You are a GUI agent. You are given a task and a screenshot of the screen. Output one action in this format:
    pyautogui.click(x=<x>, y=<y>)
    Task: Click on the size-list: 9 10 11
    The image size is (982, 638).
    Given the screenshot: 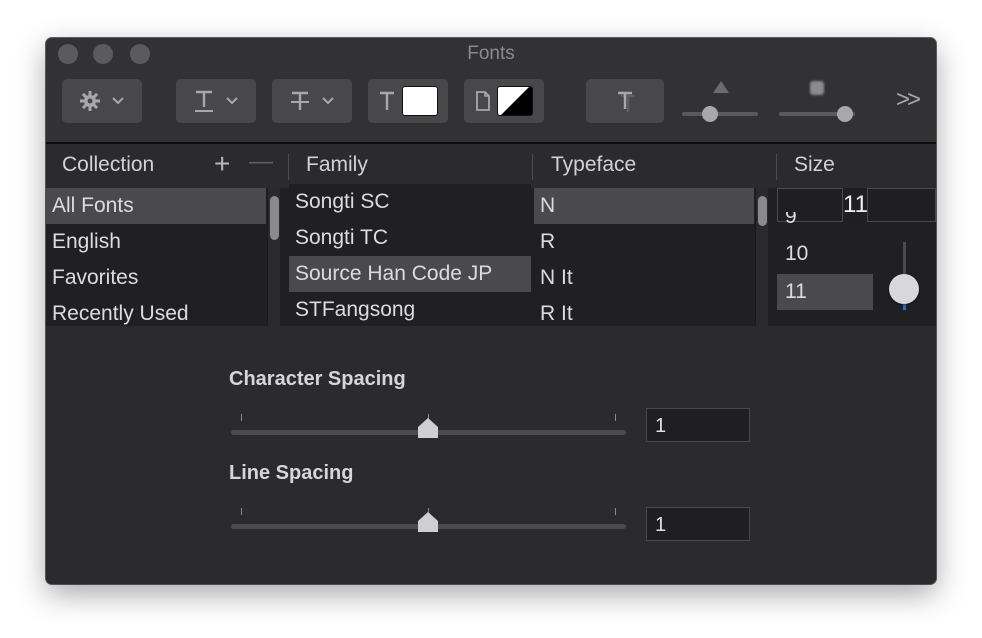 What is the action you would take?
    pyautogui.click(x=825, y=269)
    